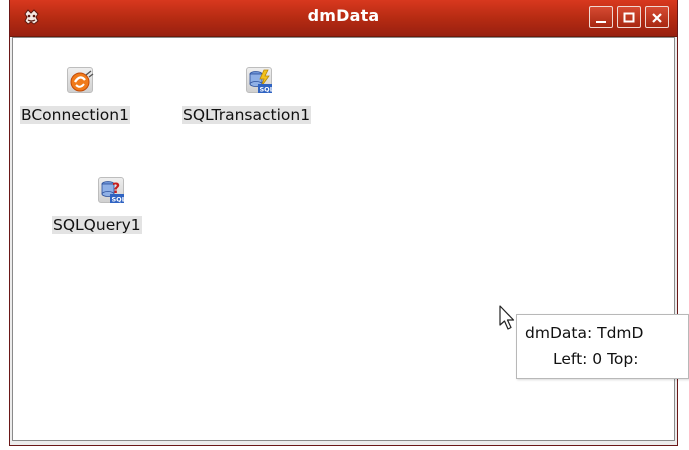 The height and width of the screenshot is (450, 689). I want to click on close-icon, so click(657, 18).